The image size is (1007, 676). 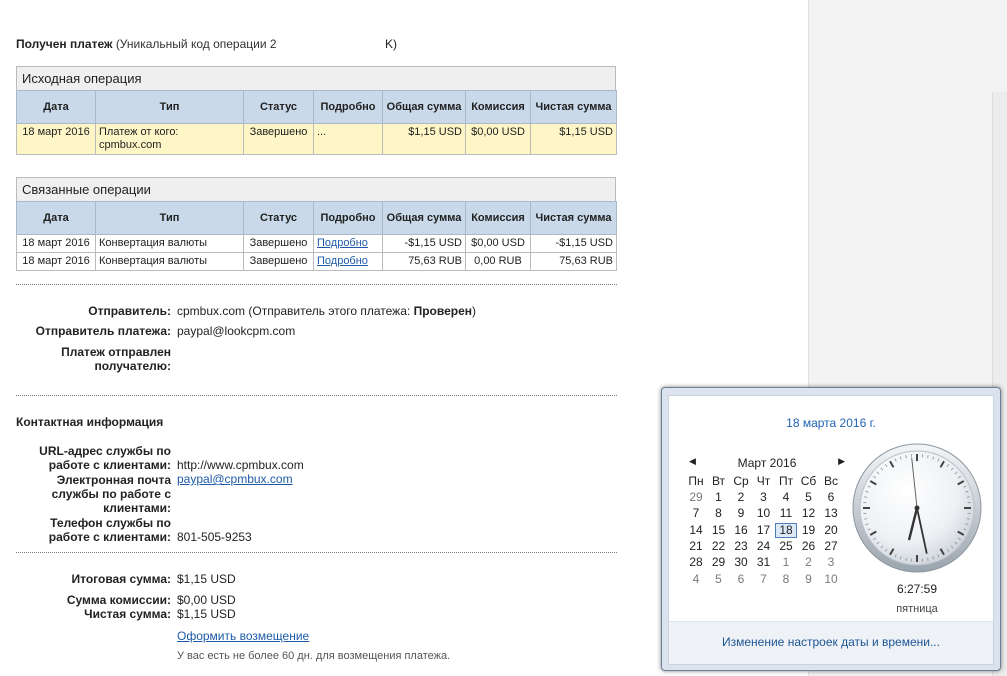 I want to click on calendar-day: 11, so click(x=786, y=513).